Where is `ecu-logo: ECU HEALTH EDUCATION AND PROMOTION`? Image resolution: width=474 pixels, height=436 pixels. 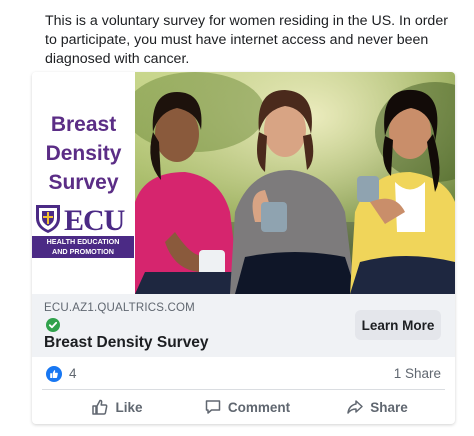
ecu-logo: ECU HEALTH EDUCATION AND PROMOTION is located at coordinates (83, 230).